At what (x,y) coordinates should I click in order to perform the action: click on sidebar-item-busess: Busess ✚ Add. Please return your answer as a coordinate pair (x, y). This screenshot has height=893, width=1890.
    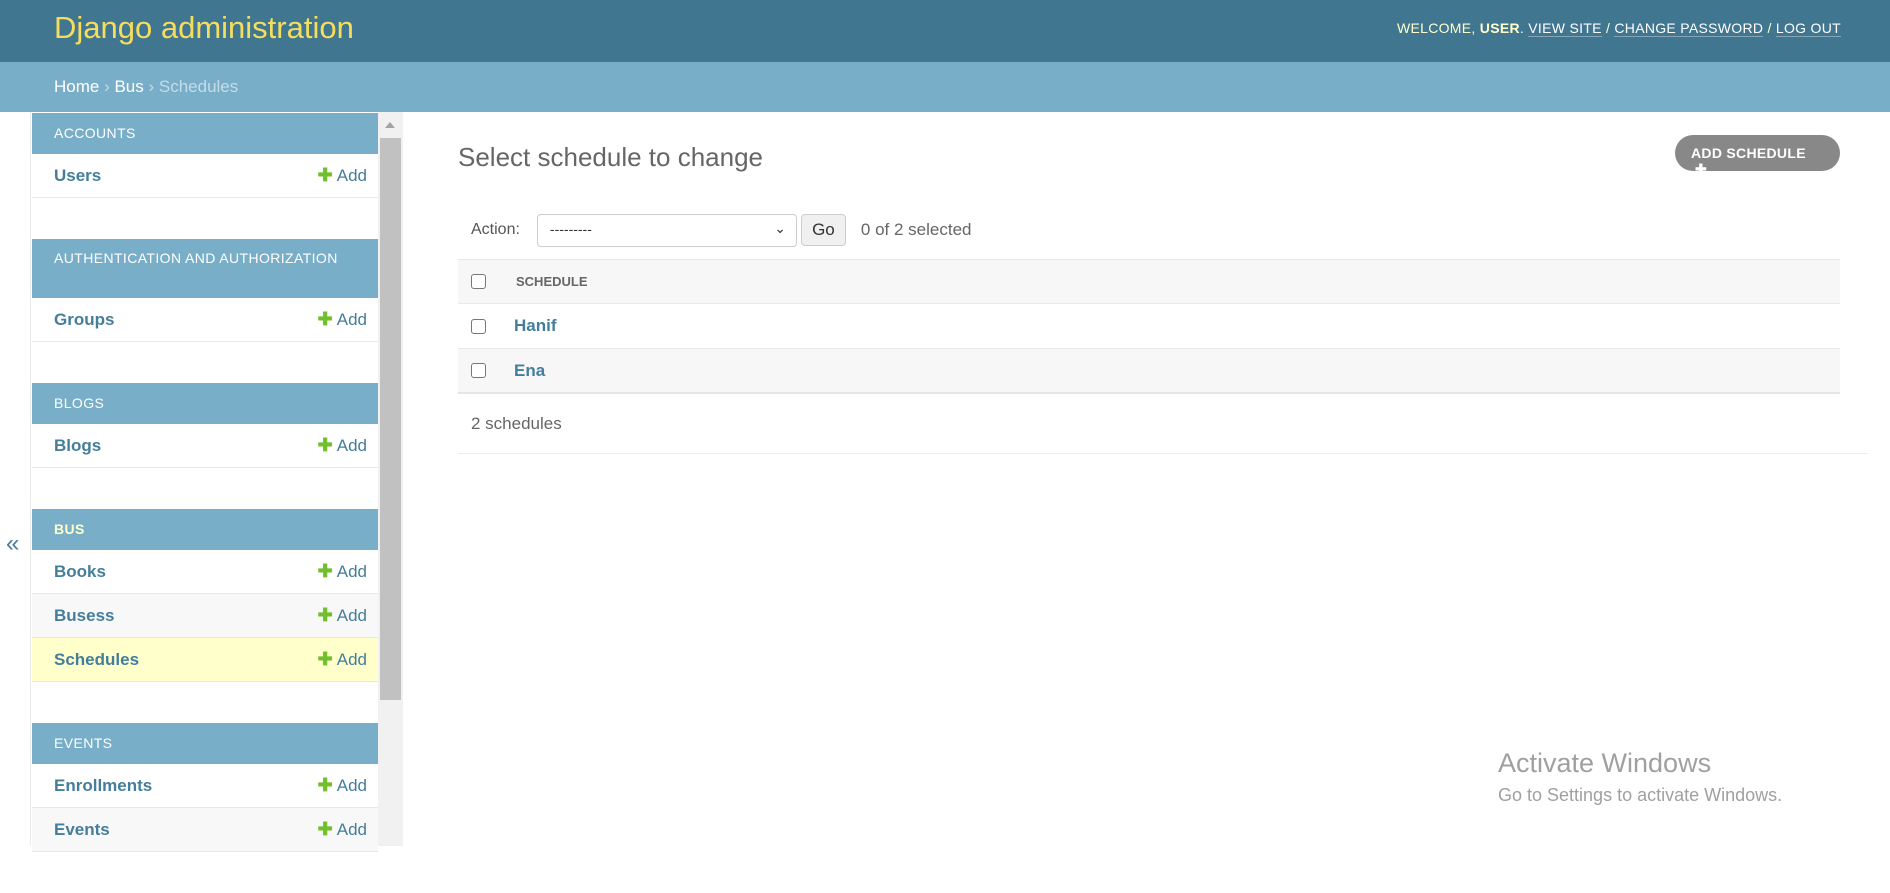
    Looking at the image, I should click on (205, 616).